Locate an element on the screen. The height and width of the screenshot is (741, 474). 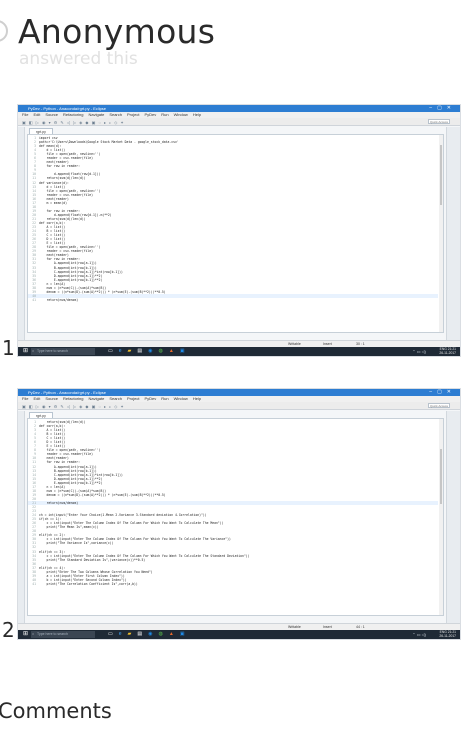
comments-heading: Comments is located at coordinates (56, 711).